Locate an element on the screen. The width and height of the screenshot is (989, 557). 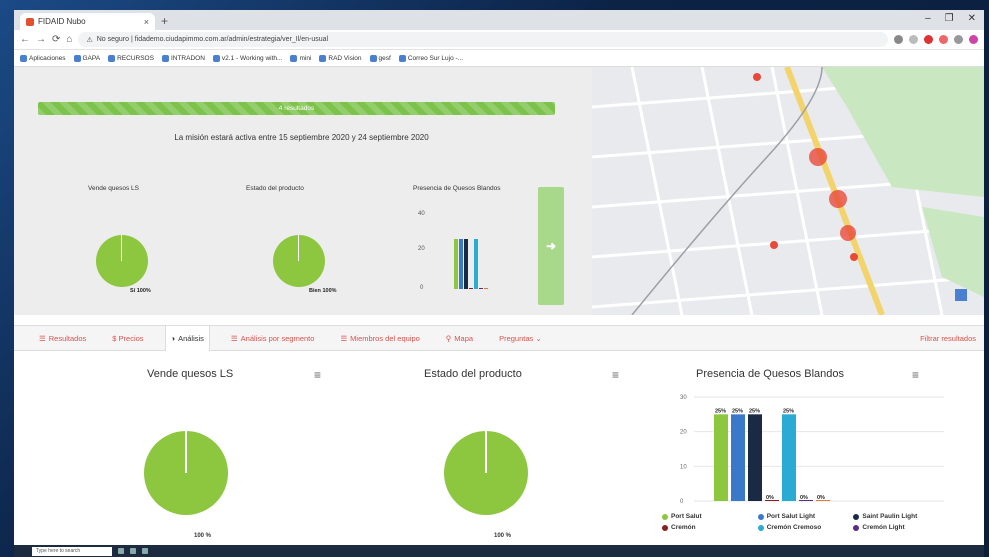
window-controls: – ❐ ✕ is located at coordinates (950, 18).